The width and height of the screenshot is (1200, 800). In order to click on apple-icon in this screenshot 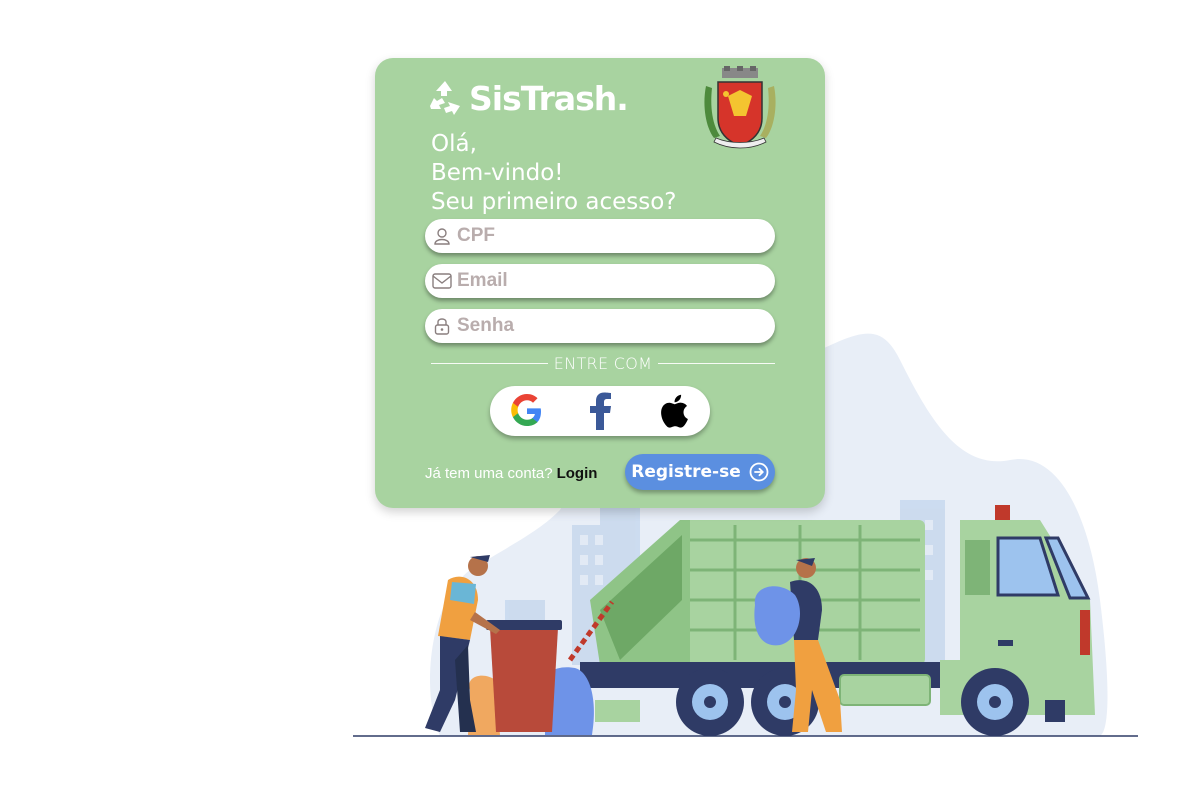, I will do `click(675, 411)`.